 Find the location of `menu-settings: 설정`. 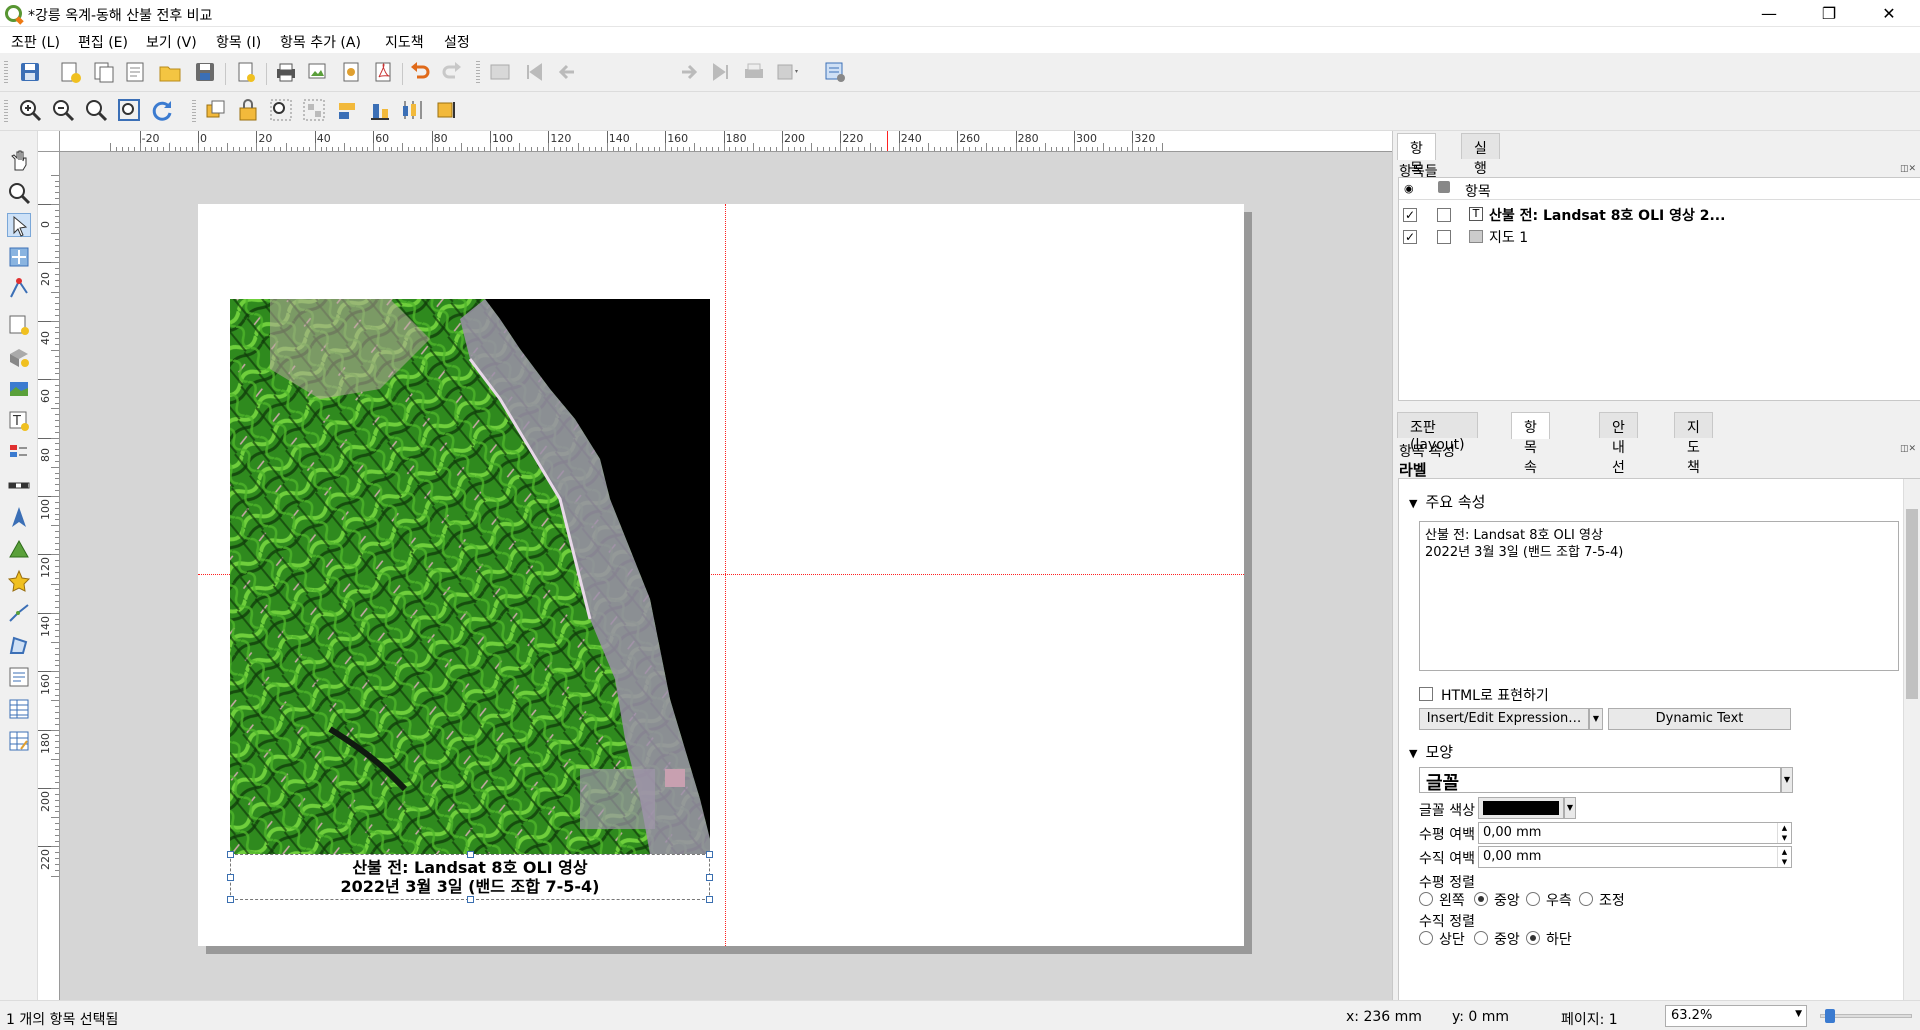

menu-settings: 설정 is located at coordinates (457, 42).